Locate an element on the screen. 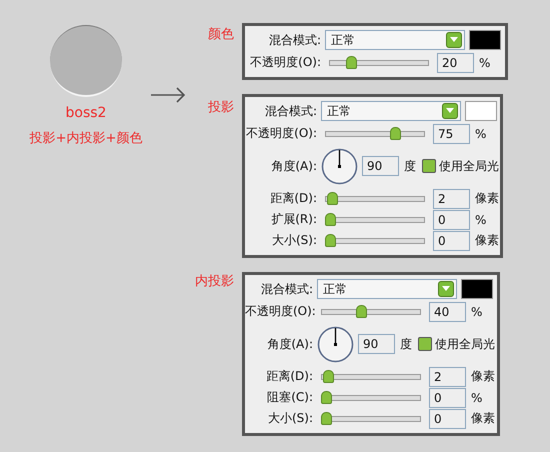 The width and height of the screenshot is (550, 452). value-field: 40 is located at coordinates (447, 312).